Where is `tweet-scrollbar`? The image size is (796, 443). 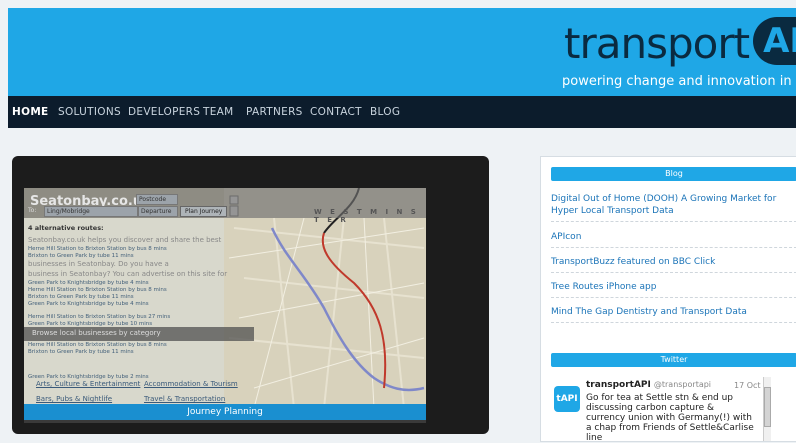 tweet-scrollbar is located at coordinates (767, 409).